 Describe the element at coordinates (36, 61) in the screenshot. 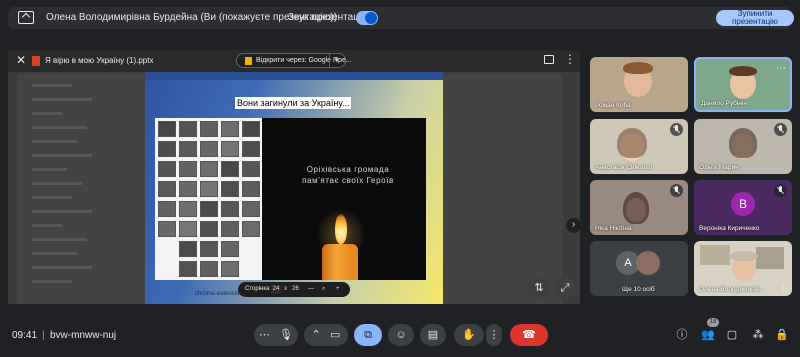

I see `pptx-file-icon` at that location.